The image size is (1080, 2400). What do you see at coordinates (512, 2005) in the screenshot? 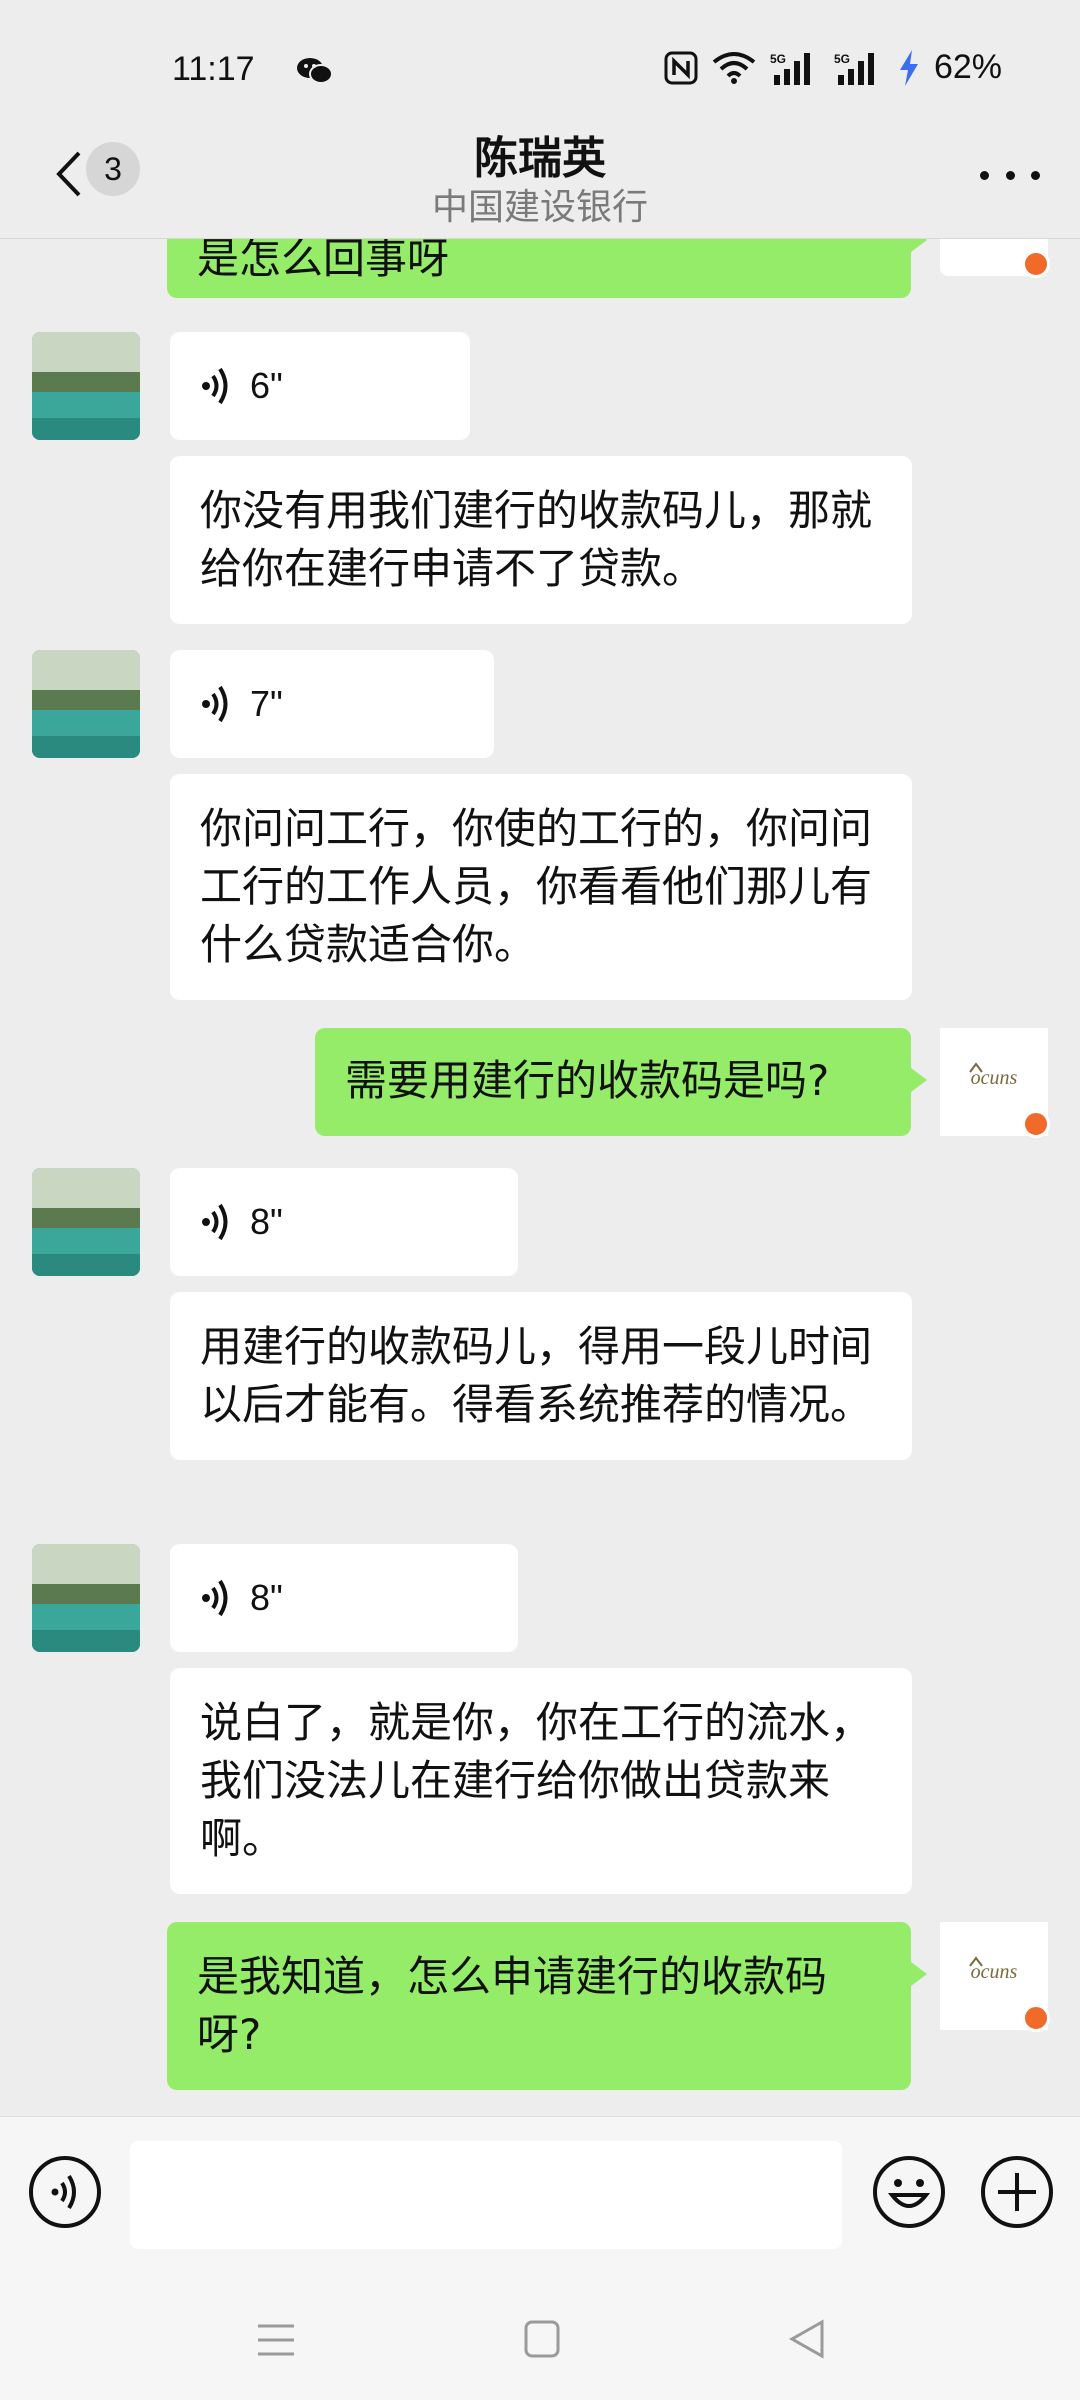
I see `message-text: 是我知道，怎么申请建行的收款码呀?` at bounding box center [512, 2005].